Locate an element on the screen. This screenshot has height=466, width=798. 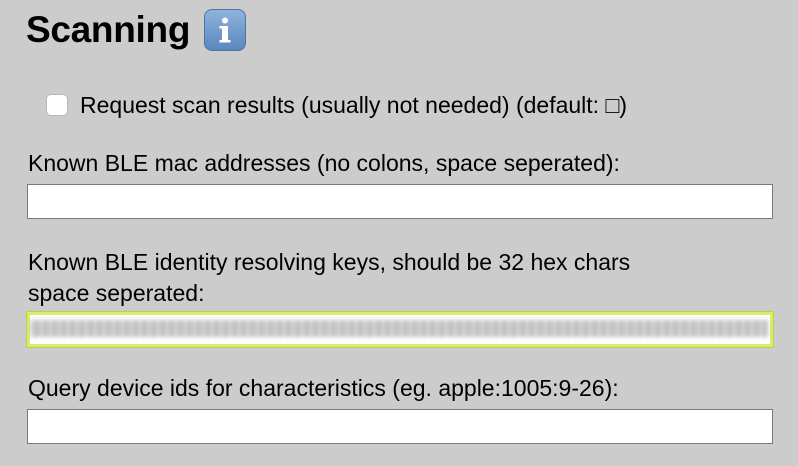
request-scan-results-checkbox is located at coordinates (57, 105).